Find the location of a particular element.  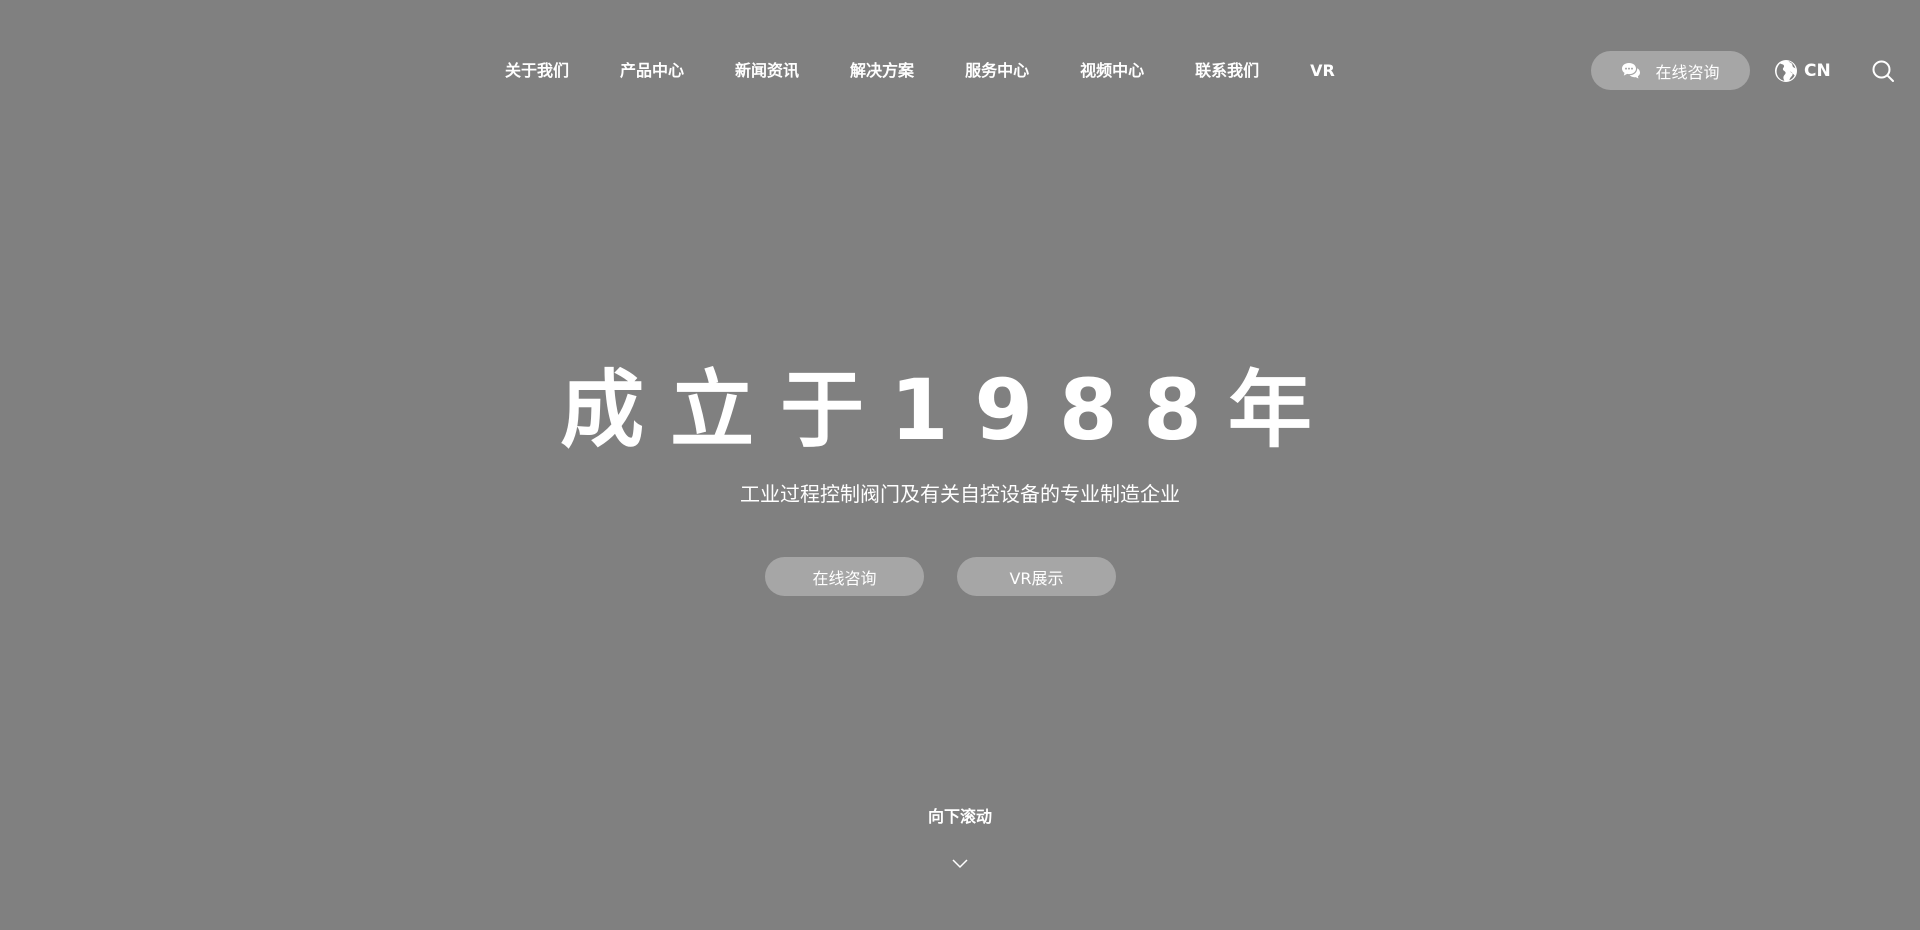

hero-buttons: 在线咨询 VR展示 is located at coordinates (940, 576).